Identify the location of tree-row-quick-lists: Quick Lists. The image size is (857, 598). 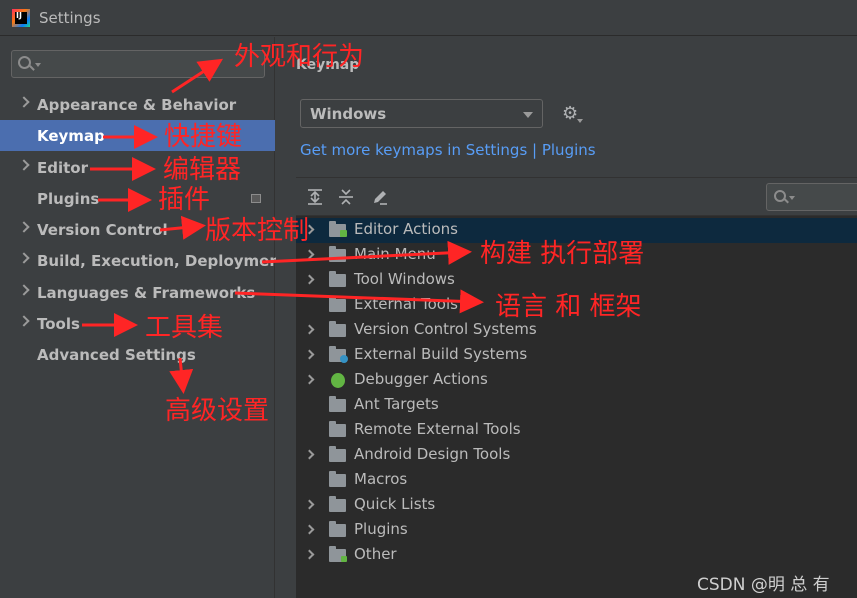
(576, 505).